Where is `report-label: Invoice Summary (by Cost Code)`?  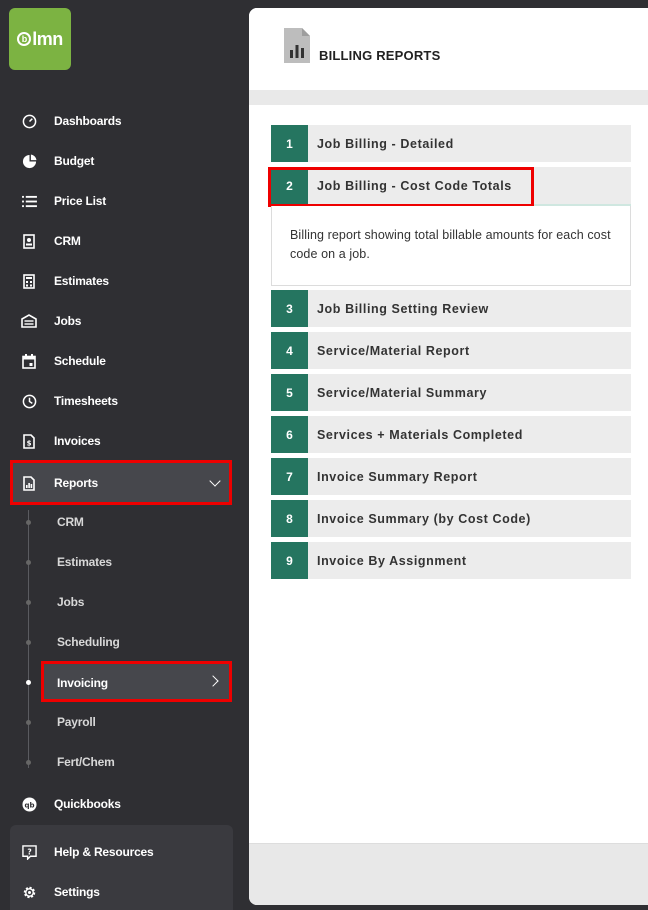 report-label: Invoice Summary (by Cost Code) is located at coordinates (424, 518).